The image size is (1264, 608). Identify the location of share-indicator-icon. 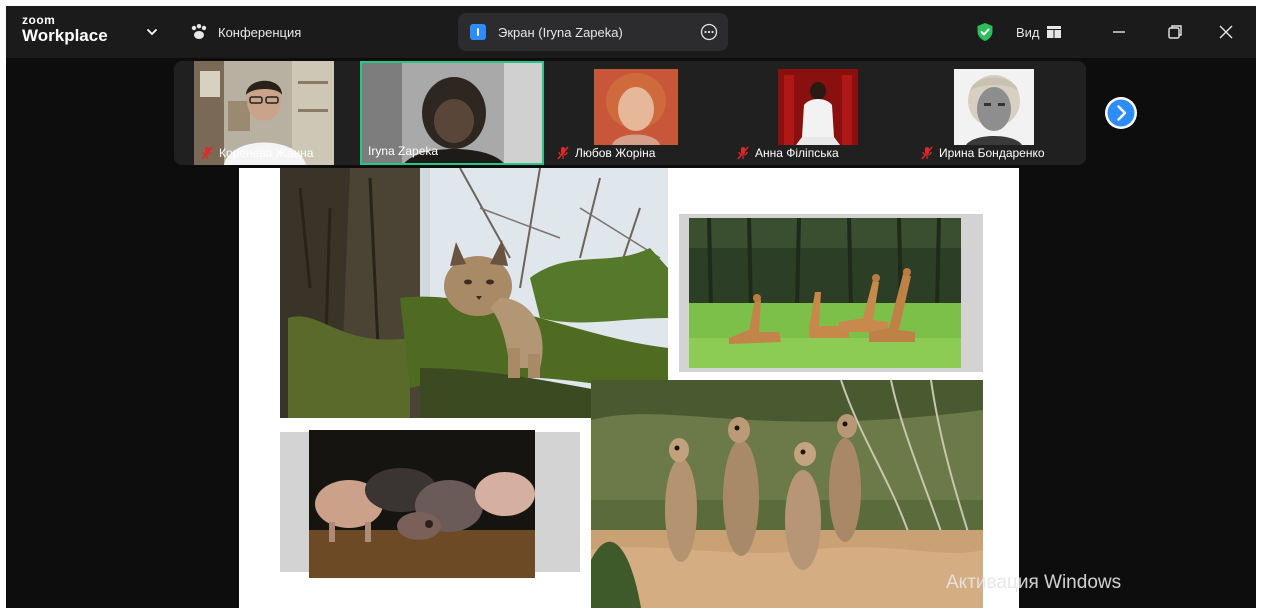
(478, 32).